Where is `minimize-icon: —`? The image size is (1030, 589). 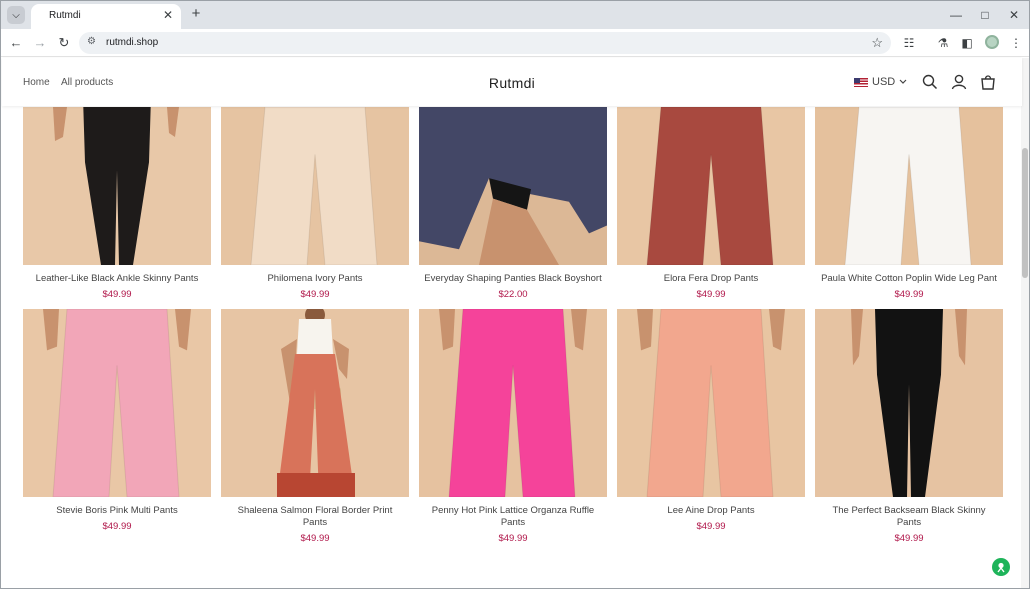
minimize-icon: — is located at coordinates (956, 15).